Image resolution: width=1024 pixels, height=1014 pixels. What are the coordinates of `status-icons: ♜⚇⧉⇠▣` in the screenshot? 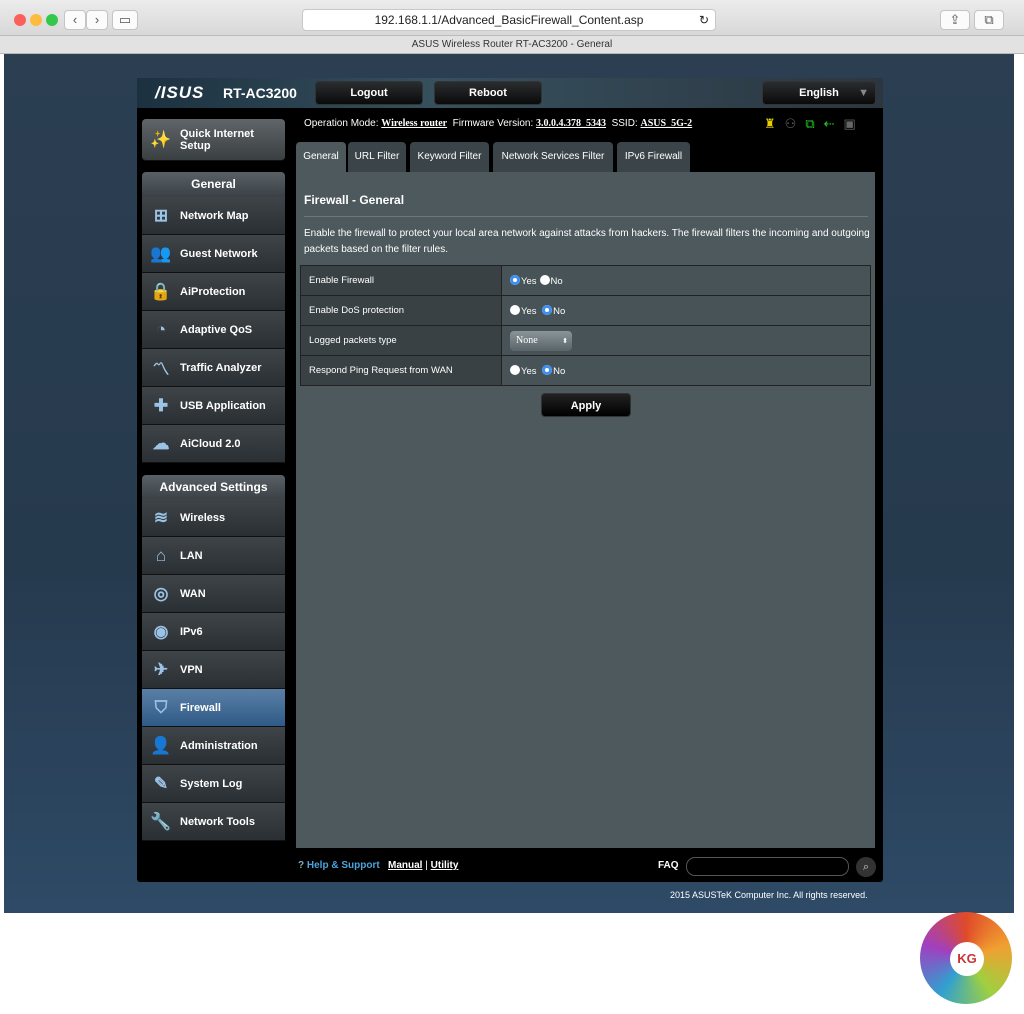 It's located at (814, 124).